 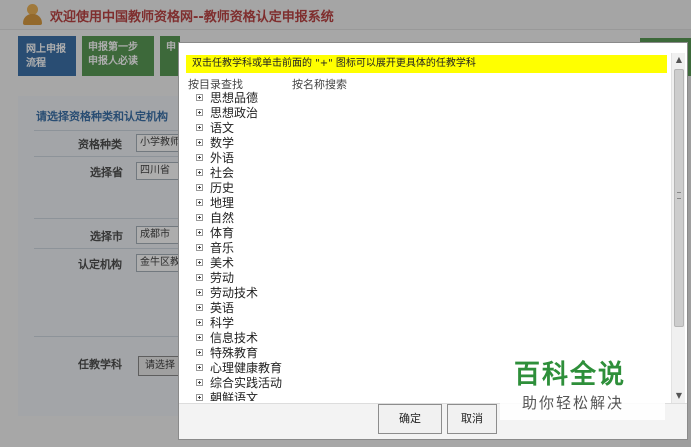 I want to click on subject-label: 劳动, so click(x=222, y=278).